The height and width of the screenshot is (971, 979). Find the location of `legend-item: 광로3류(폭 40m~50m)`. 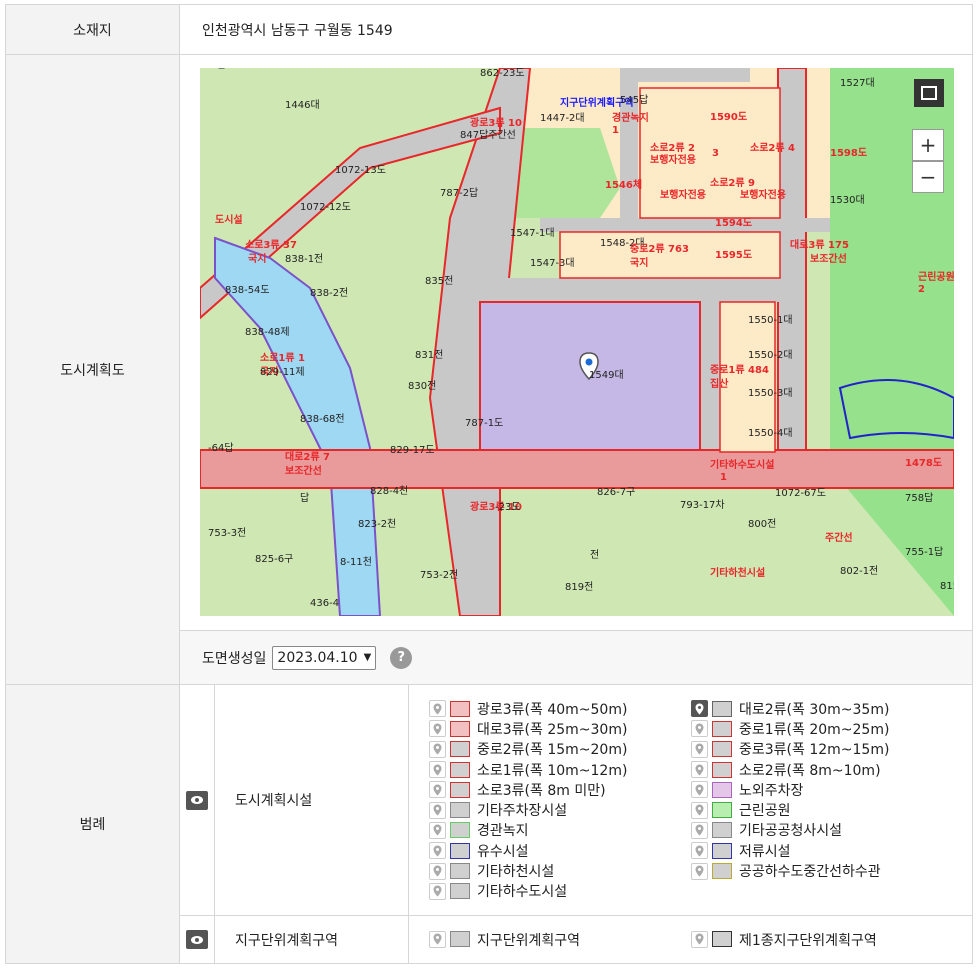

legend-item: 광로3류(폭 40m~50m) is located at coordinates (560, 709).